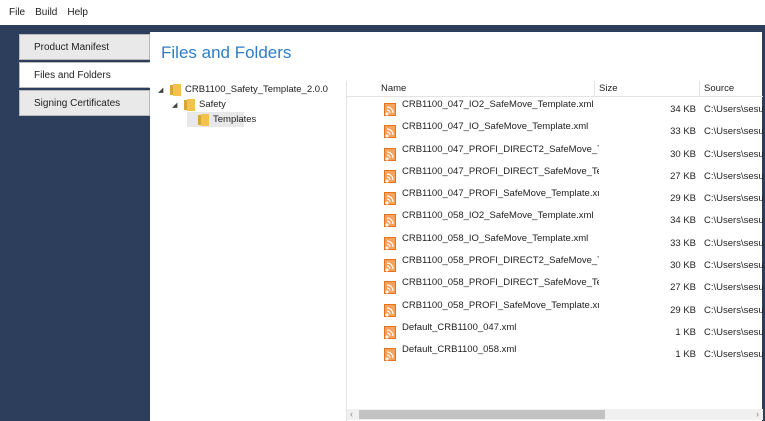 The width and height of the screenshot is (765, 421). What do you see at coordinates (719, 88) in the screenshot?
I see `column-header-source: Source` at bounding box center [719, 88].